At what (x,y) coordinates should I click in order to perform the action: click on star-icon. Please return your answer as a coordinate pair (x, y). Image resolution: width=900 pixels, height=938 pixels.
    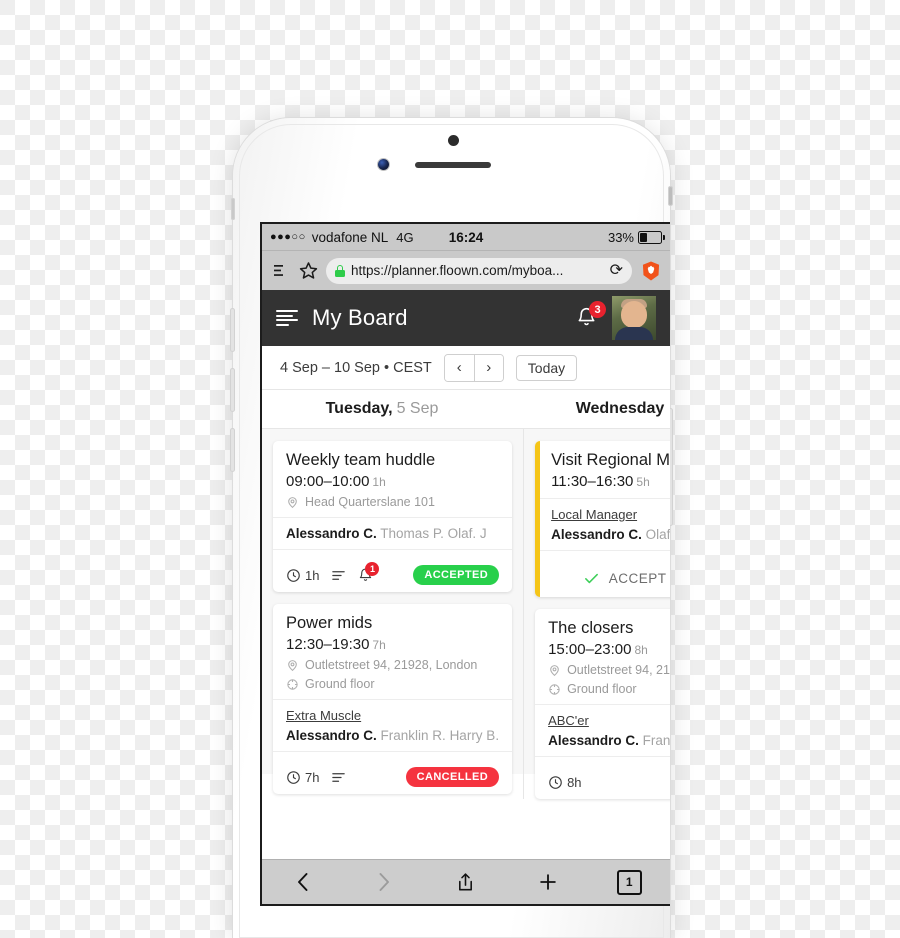
    Looking at the image, I should click on (308, 271).